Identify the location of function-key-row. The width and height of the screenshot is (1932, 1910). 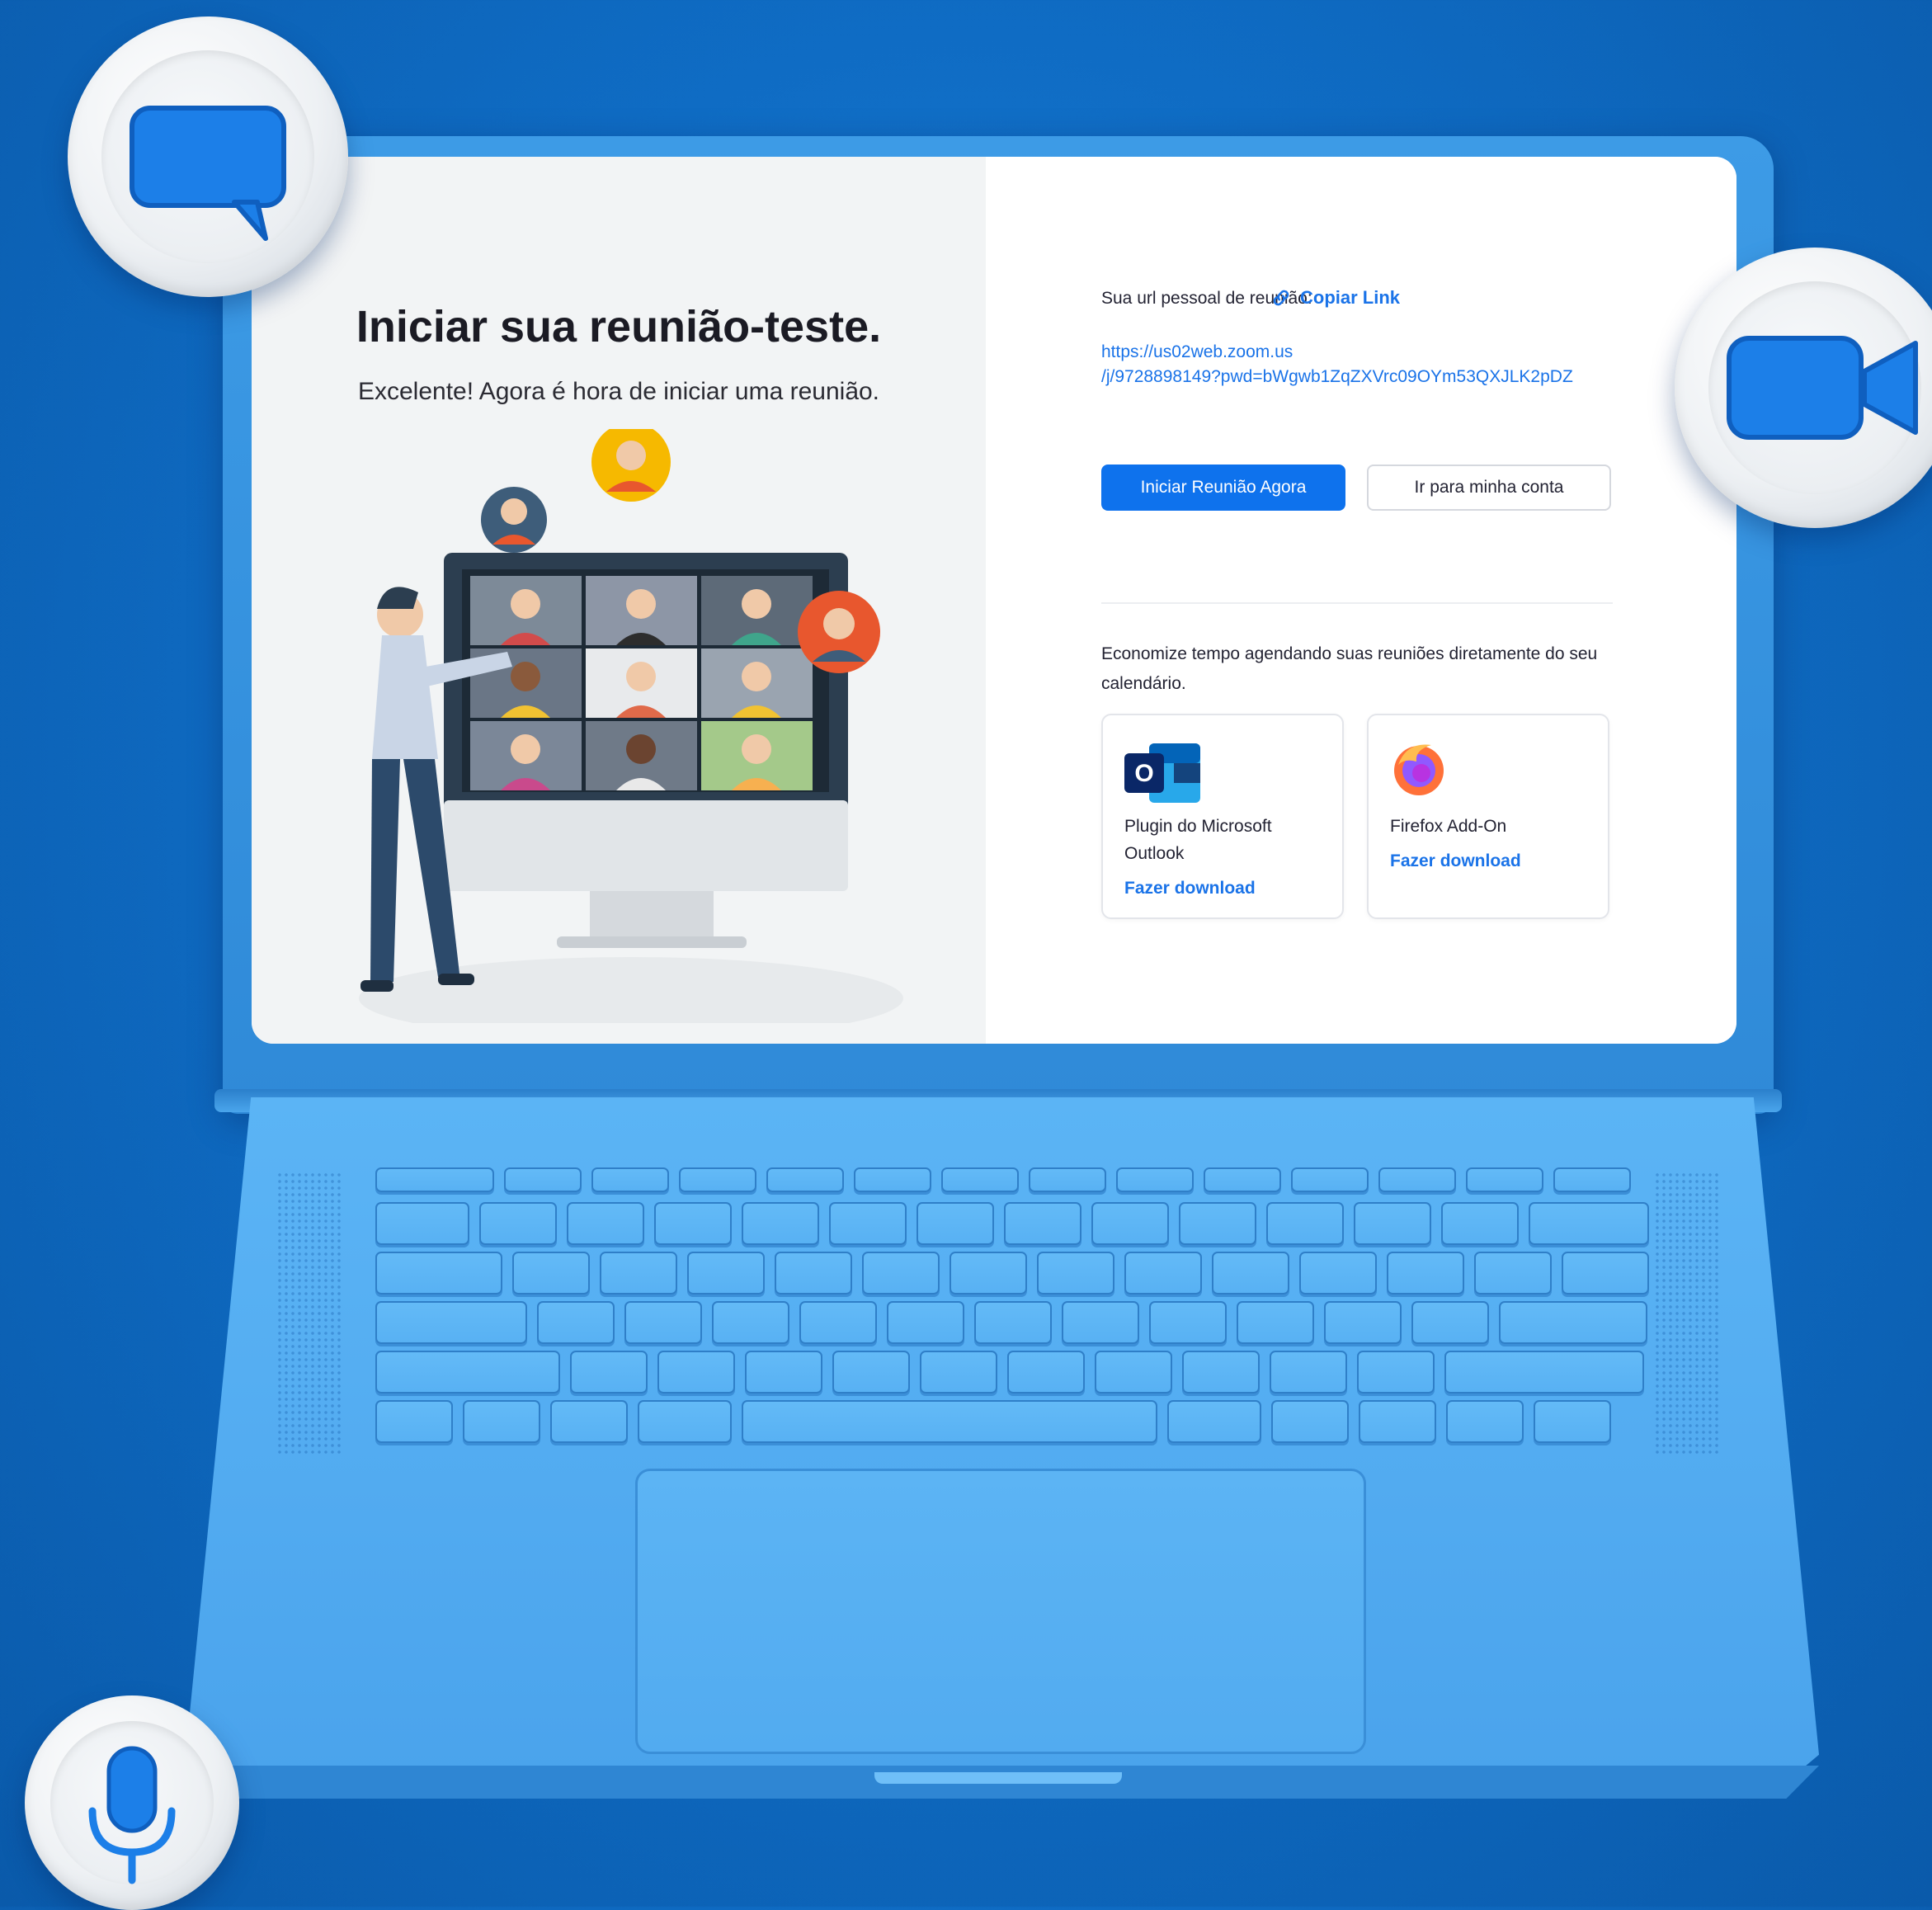
(1003, 1180).